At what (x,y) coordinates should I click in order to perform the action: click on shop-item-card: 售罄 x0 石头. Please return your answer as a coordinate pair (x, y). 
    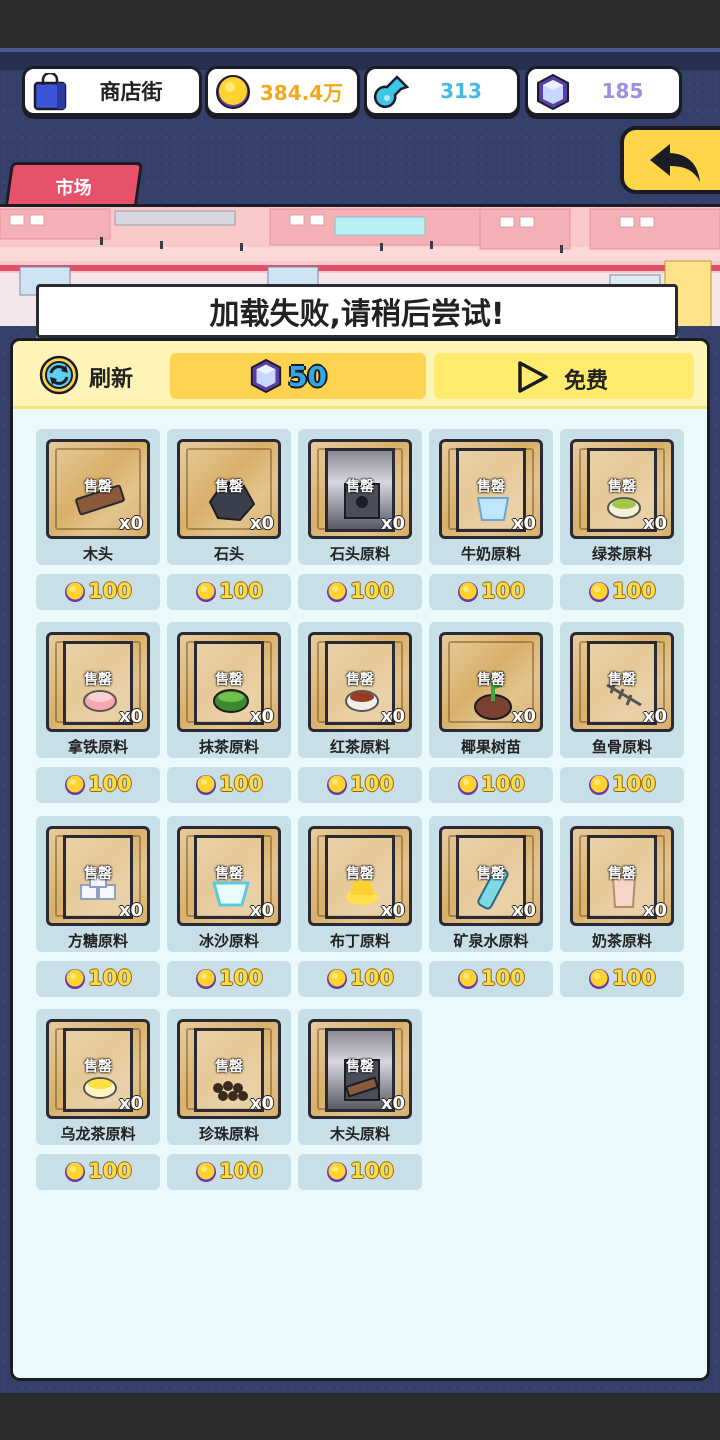
    Looking at the image, I should click on (229, 497).